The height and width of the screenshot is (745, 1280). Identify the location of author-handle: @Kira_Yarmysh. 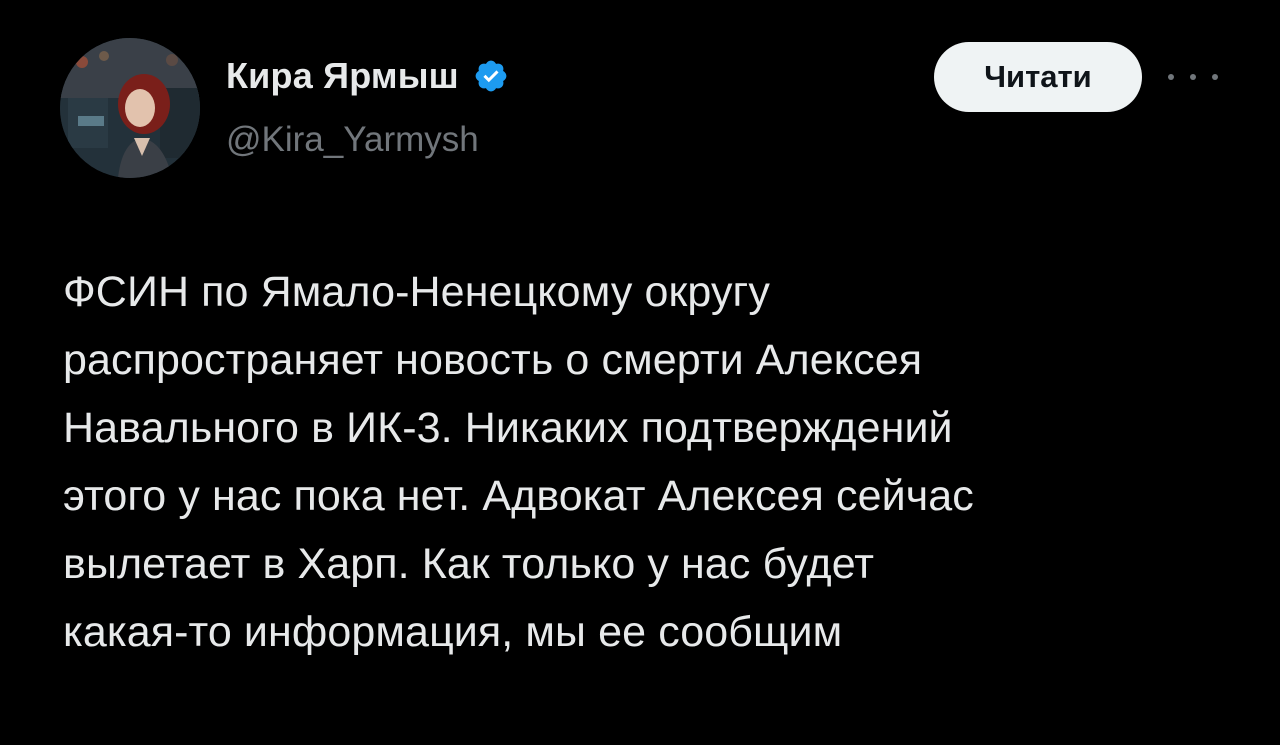
(352, 140).